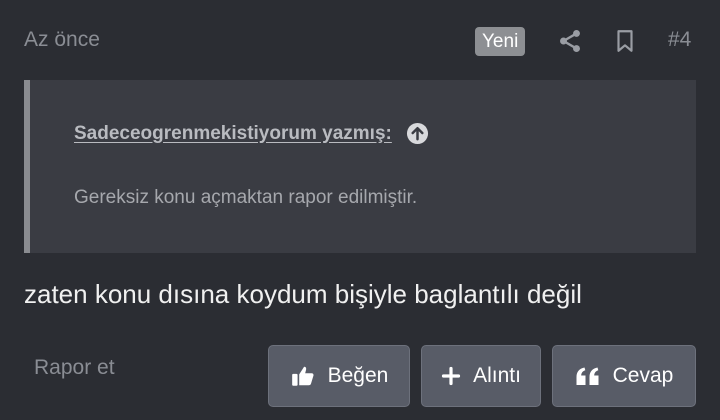  Describe the element at coordinates (497, 375) in the screenshot. I see `quote-button-label: Alıntı` at that location.